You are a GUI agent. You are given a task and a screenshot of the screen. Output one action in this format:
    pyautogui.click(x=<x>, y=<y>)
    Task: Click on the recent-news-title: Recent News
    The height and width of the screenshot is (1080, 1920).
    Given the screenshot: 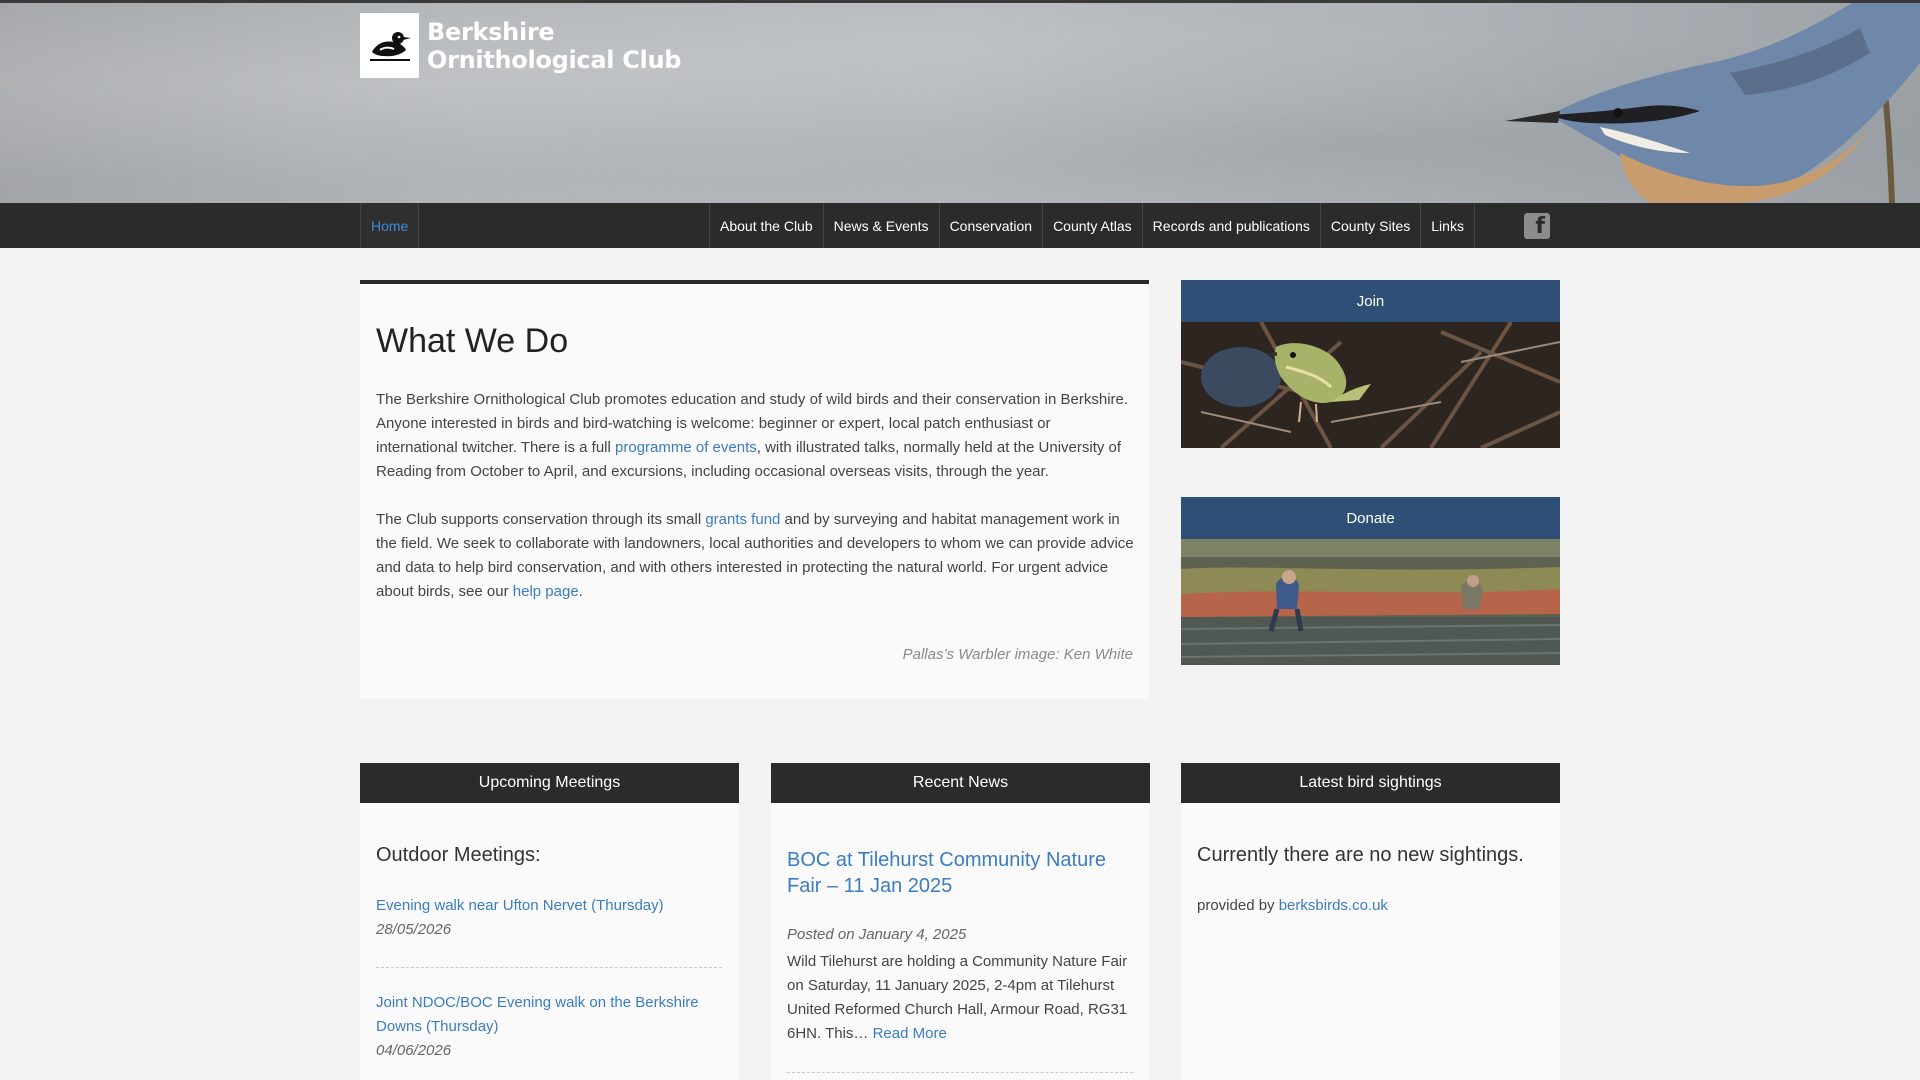 What is the action you would take?
    pyautogui.click(x=960, y=783)
    